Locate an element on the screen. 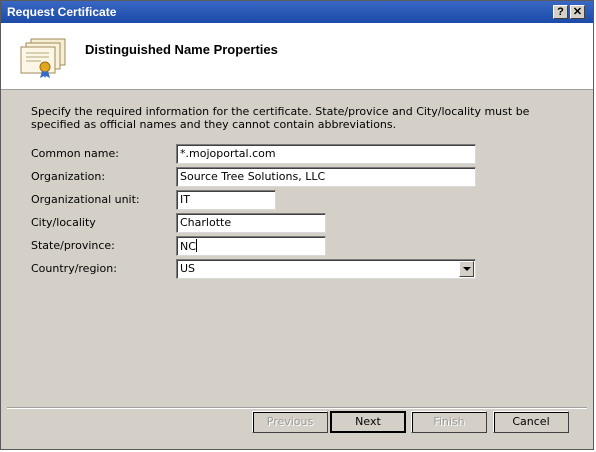  organization-value: Source Tree Solutions, LLC is located at coordinates (253, 176).